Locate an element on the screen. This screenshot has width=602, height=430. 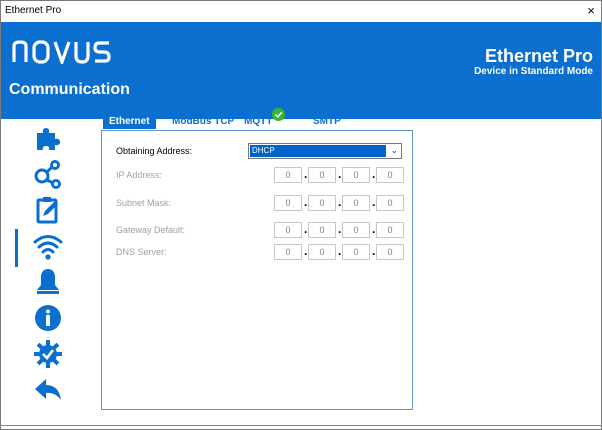
dns-octet-2: 0 is located at coordinates (322, 252).